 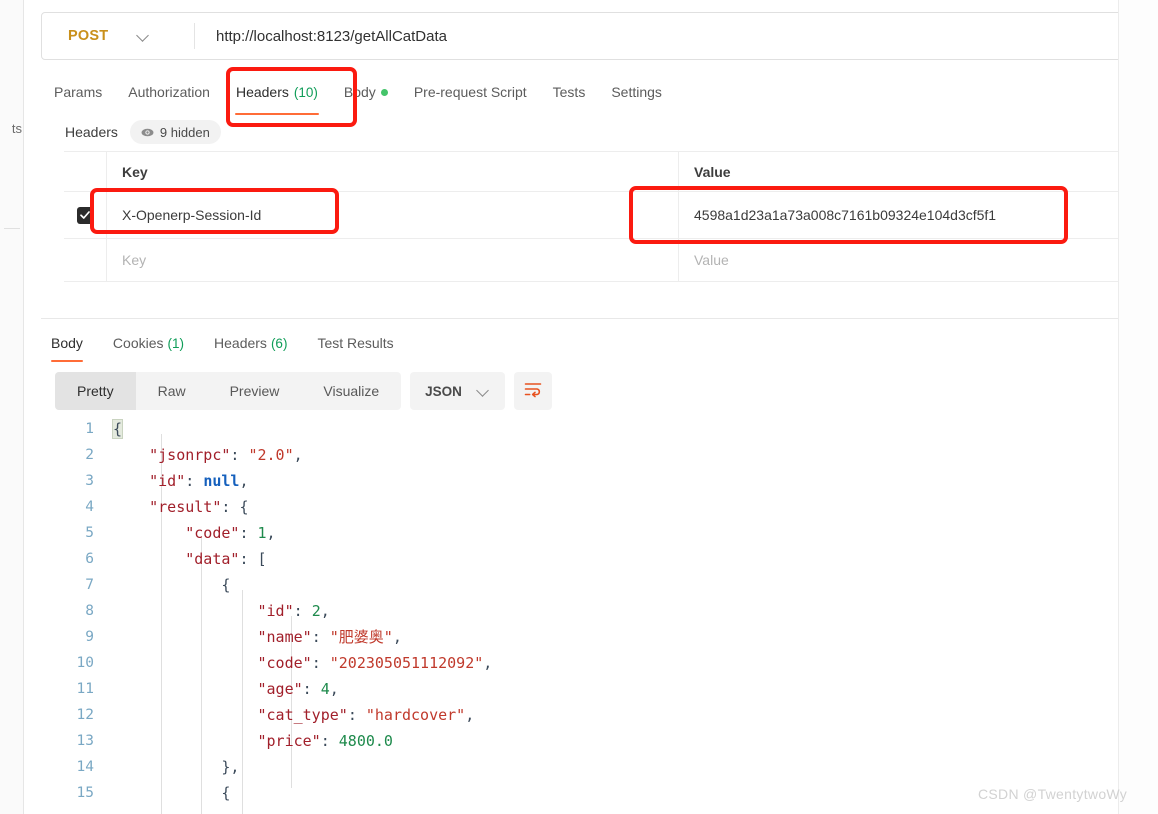 What do you see at coordinates (226, 455) in the screenshot?
I see `code-line-text: "jsonrpc": "2.0",` at bounding box center [226, 455].